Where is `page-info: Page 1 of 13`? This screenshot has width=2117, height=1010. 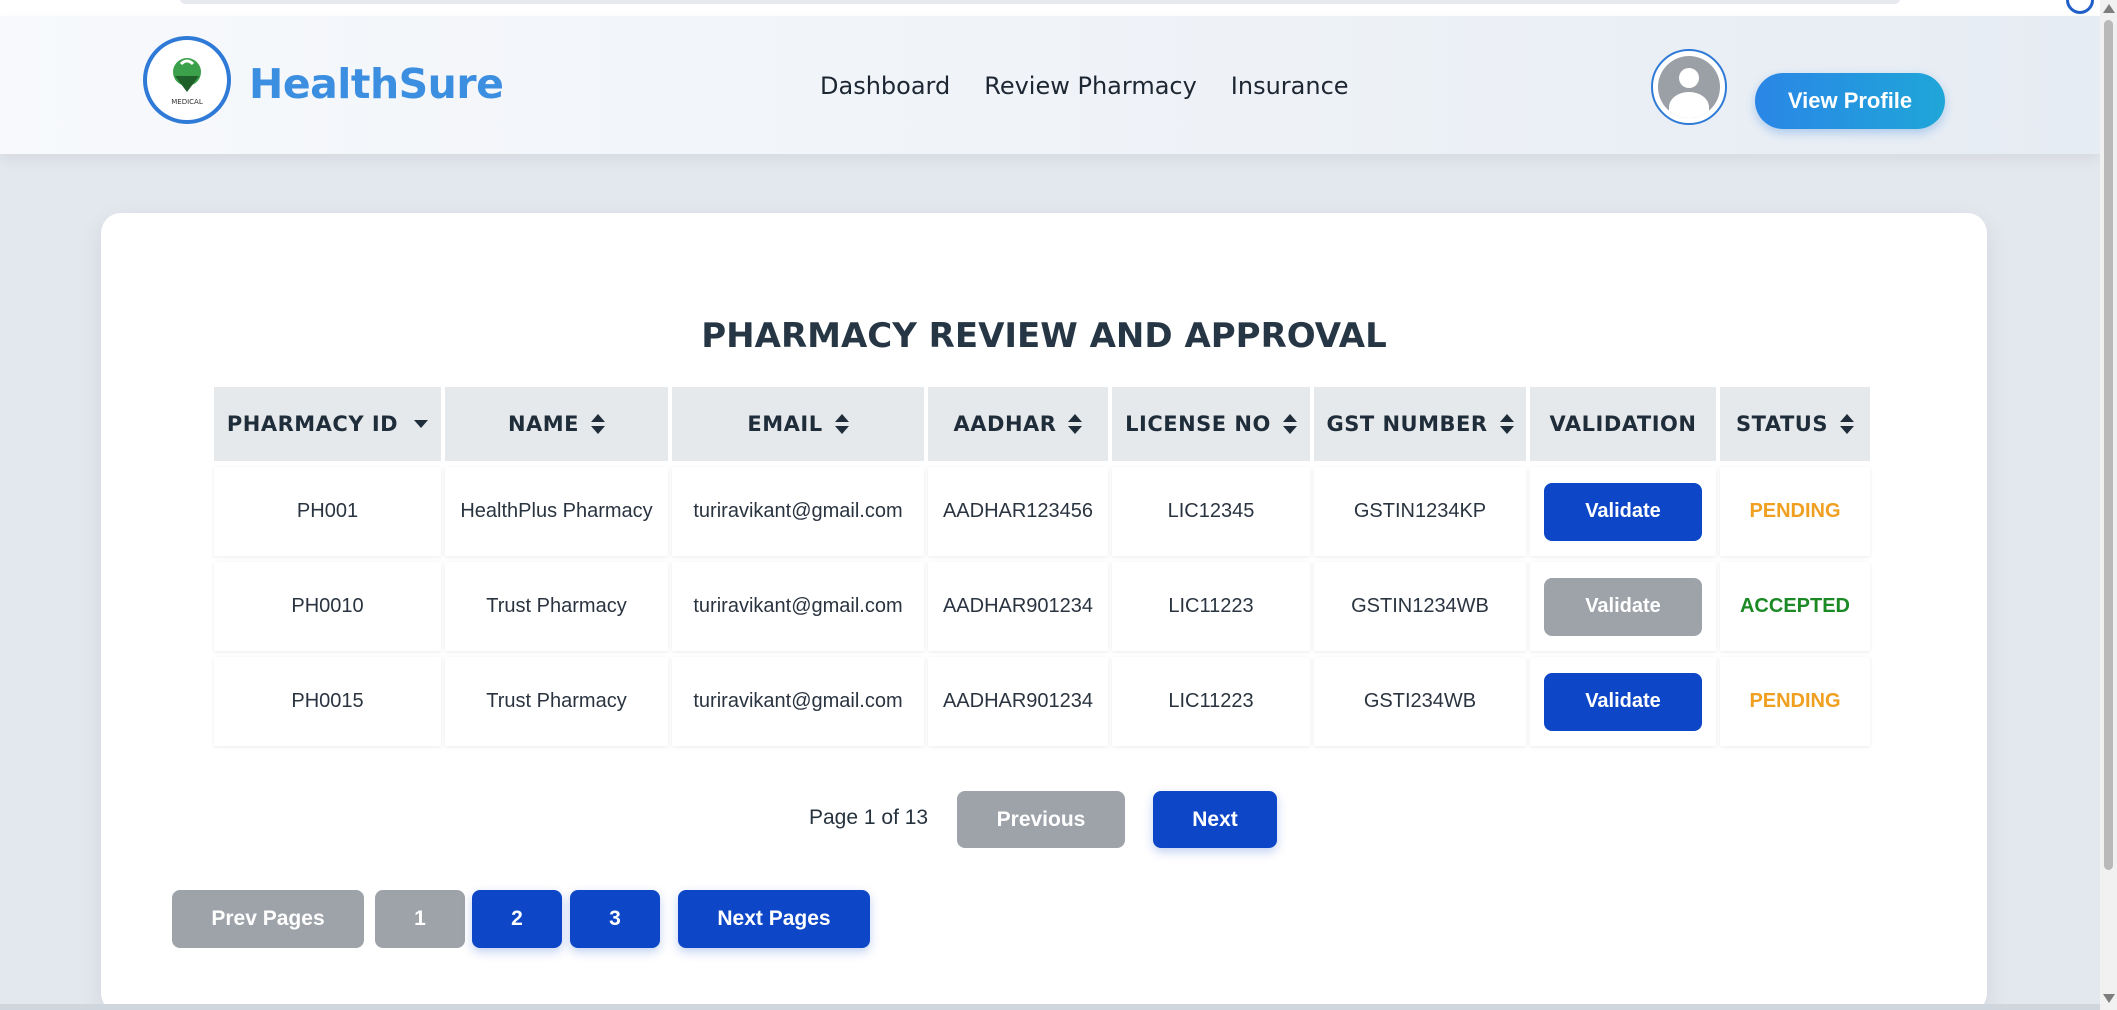
page-info: Page 1 of 13 is located at coordinates (869, 817).